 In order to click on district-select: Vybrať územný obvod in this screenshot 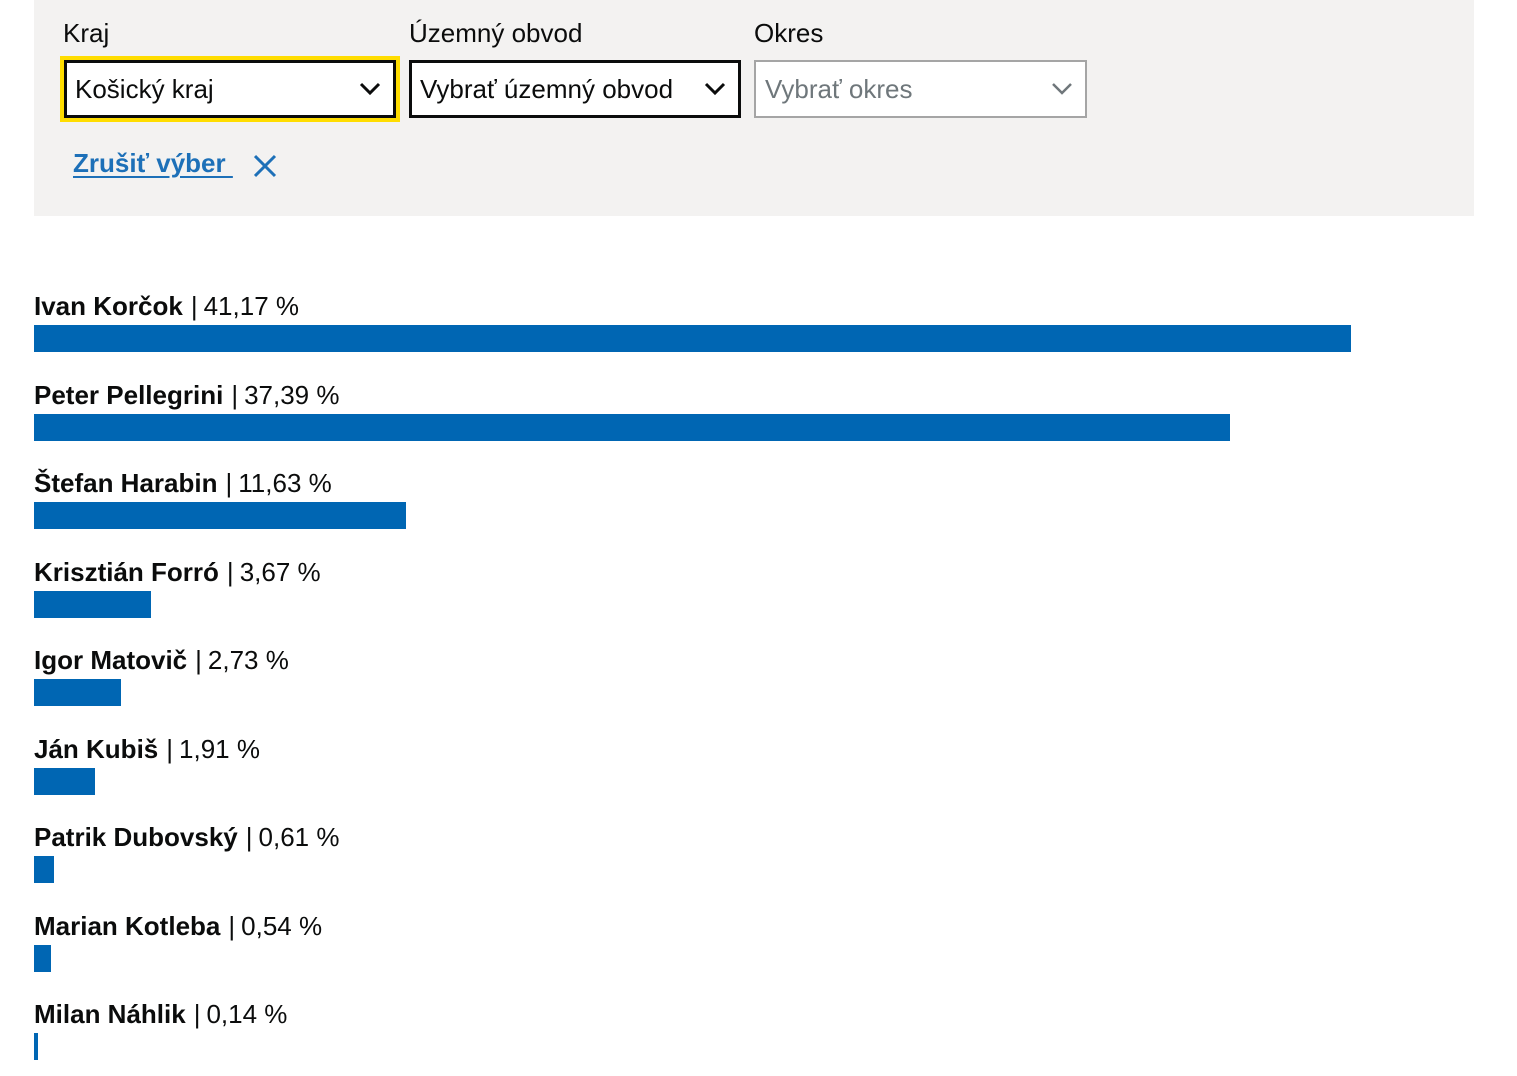, I will do `click(575, 89)`.